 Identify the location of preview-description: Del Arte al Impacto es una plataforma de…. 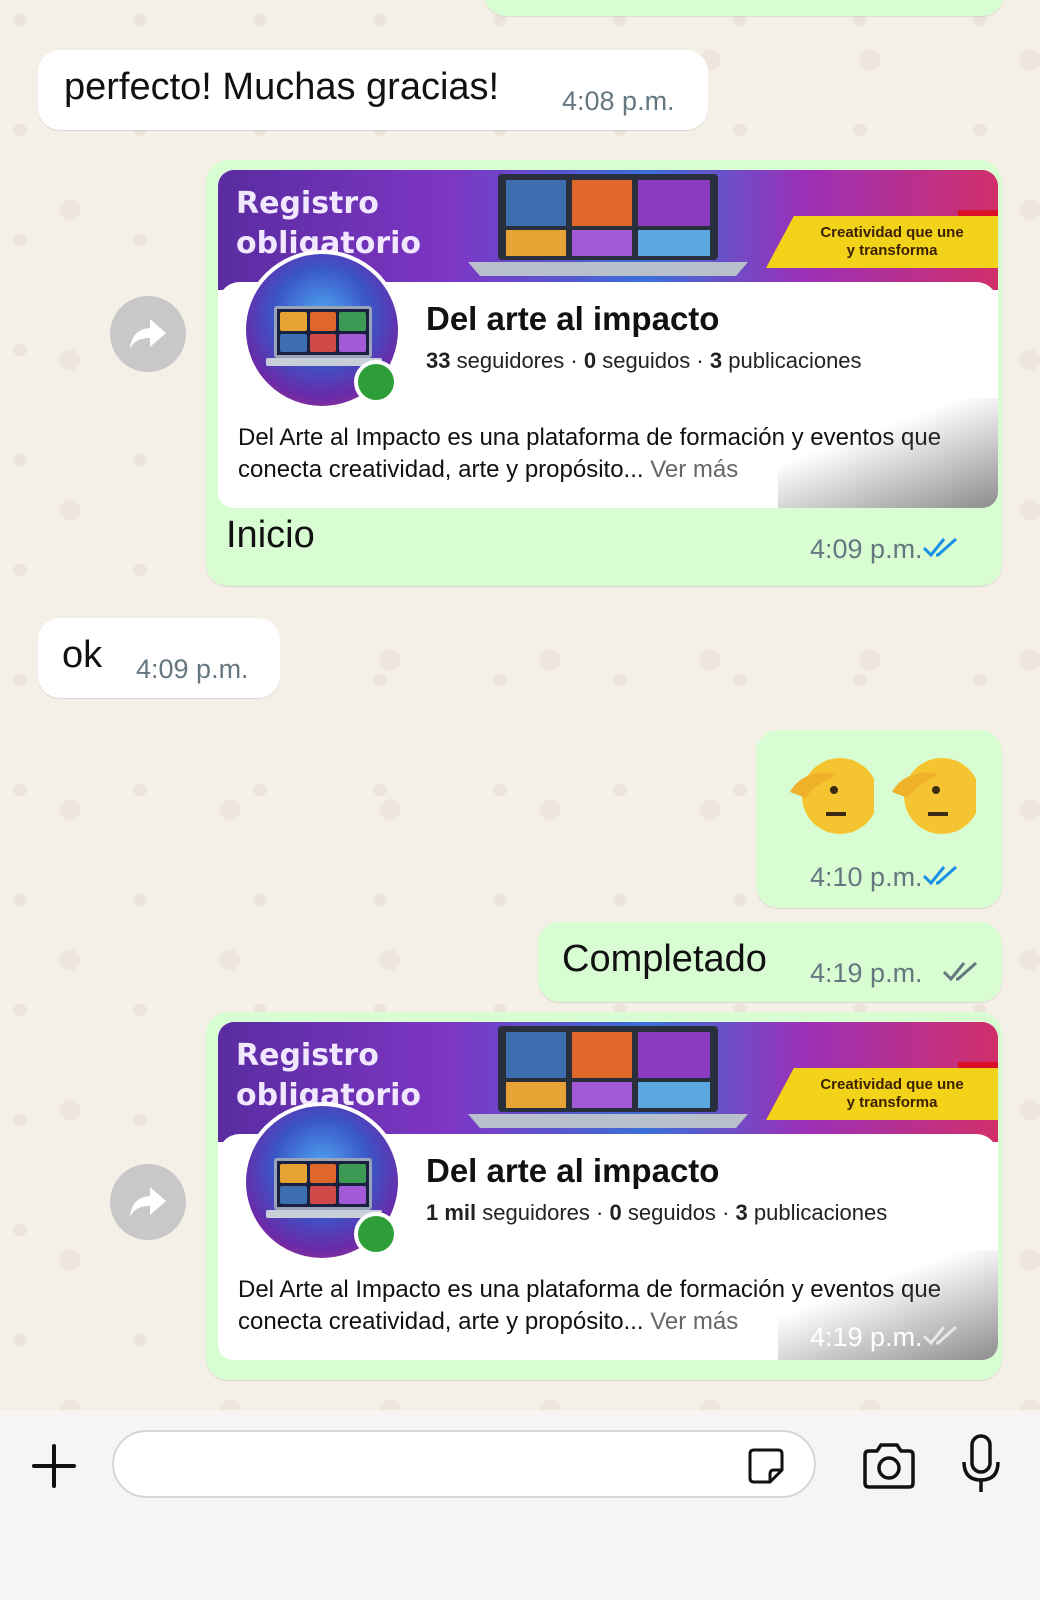
(590, 453).